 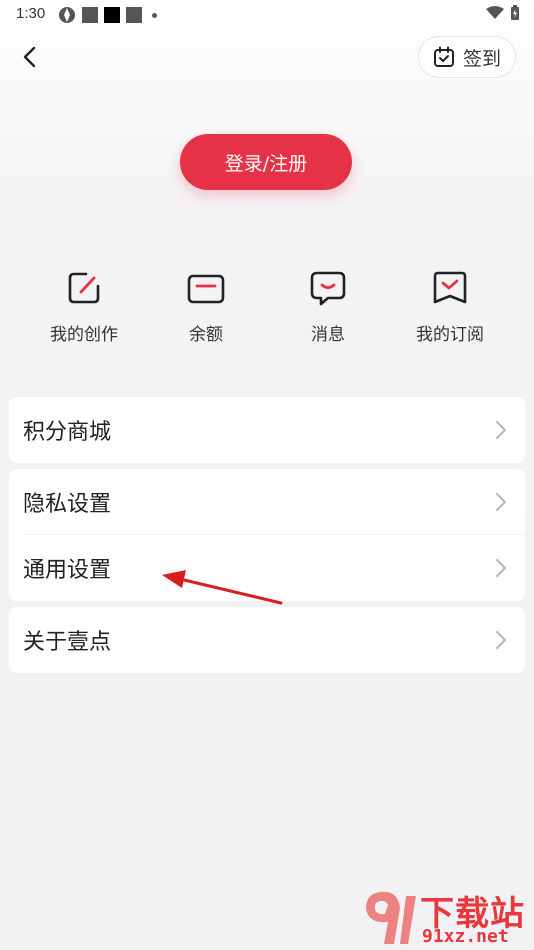 I want to click on status-time: 1:30, so click(x=31, y=13).